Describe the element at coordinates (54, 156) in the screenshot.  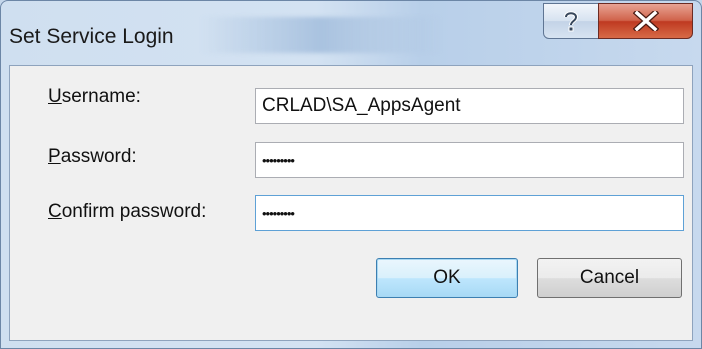
I see `password-label-accel: P` at that location.